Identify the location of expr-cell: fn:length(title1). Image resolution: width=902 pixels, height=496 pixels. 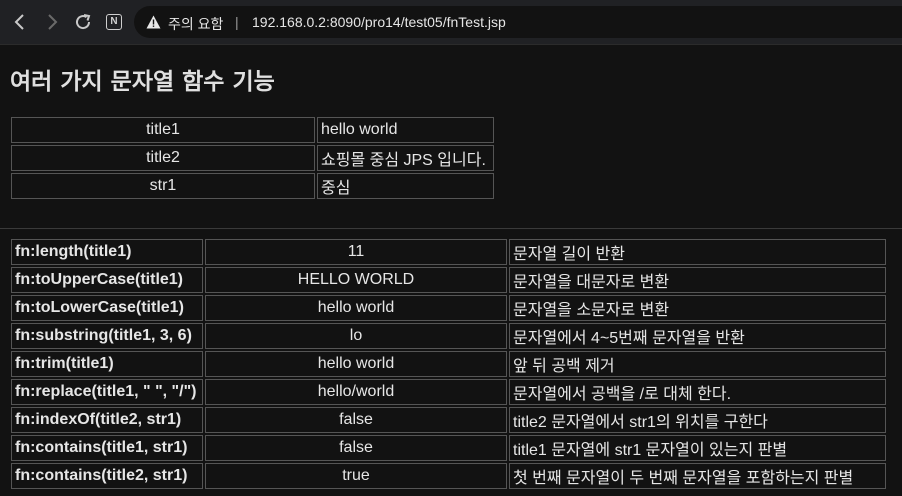
(107, 252).